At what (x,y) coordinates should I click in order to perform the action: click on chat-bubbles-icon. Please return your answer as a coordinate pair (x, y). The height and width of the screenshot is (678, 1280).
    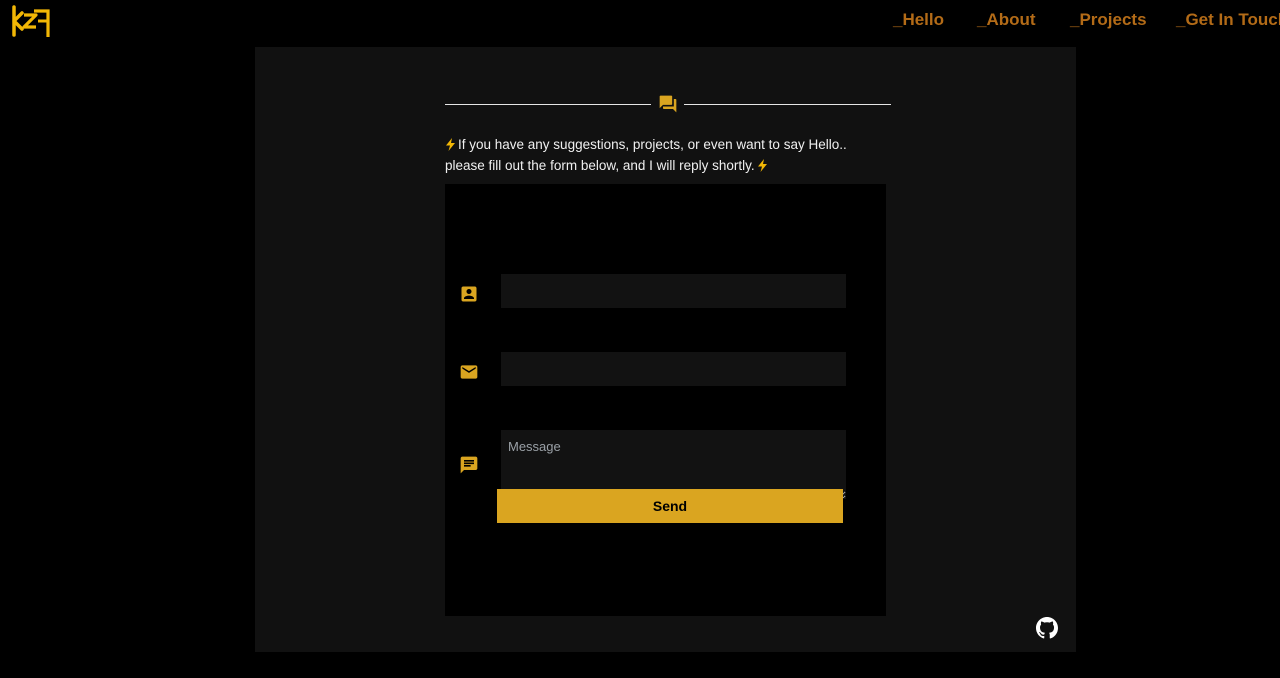
    Looking at the image, I should click on (668, 104).